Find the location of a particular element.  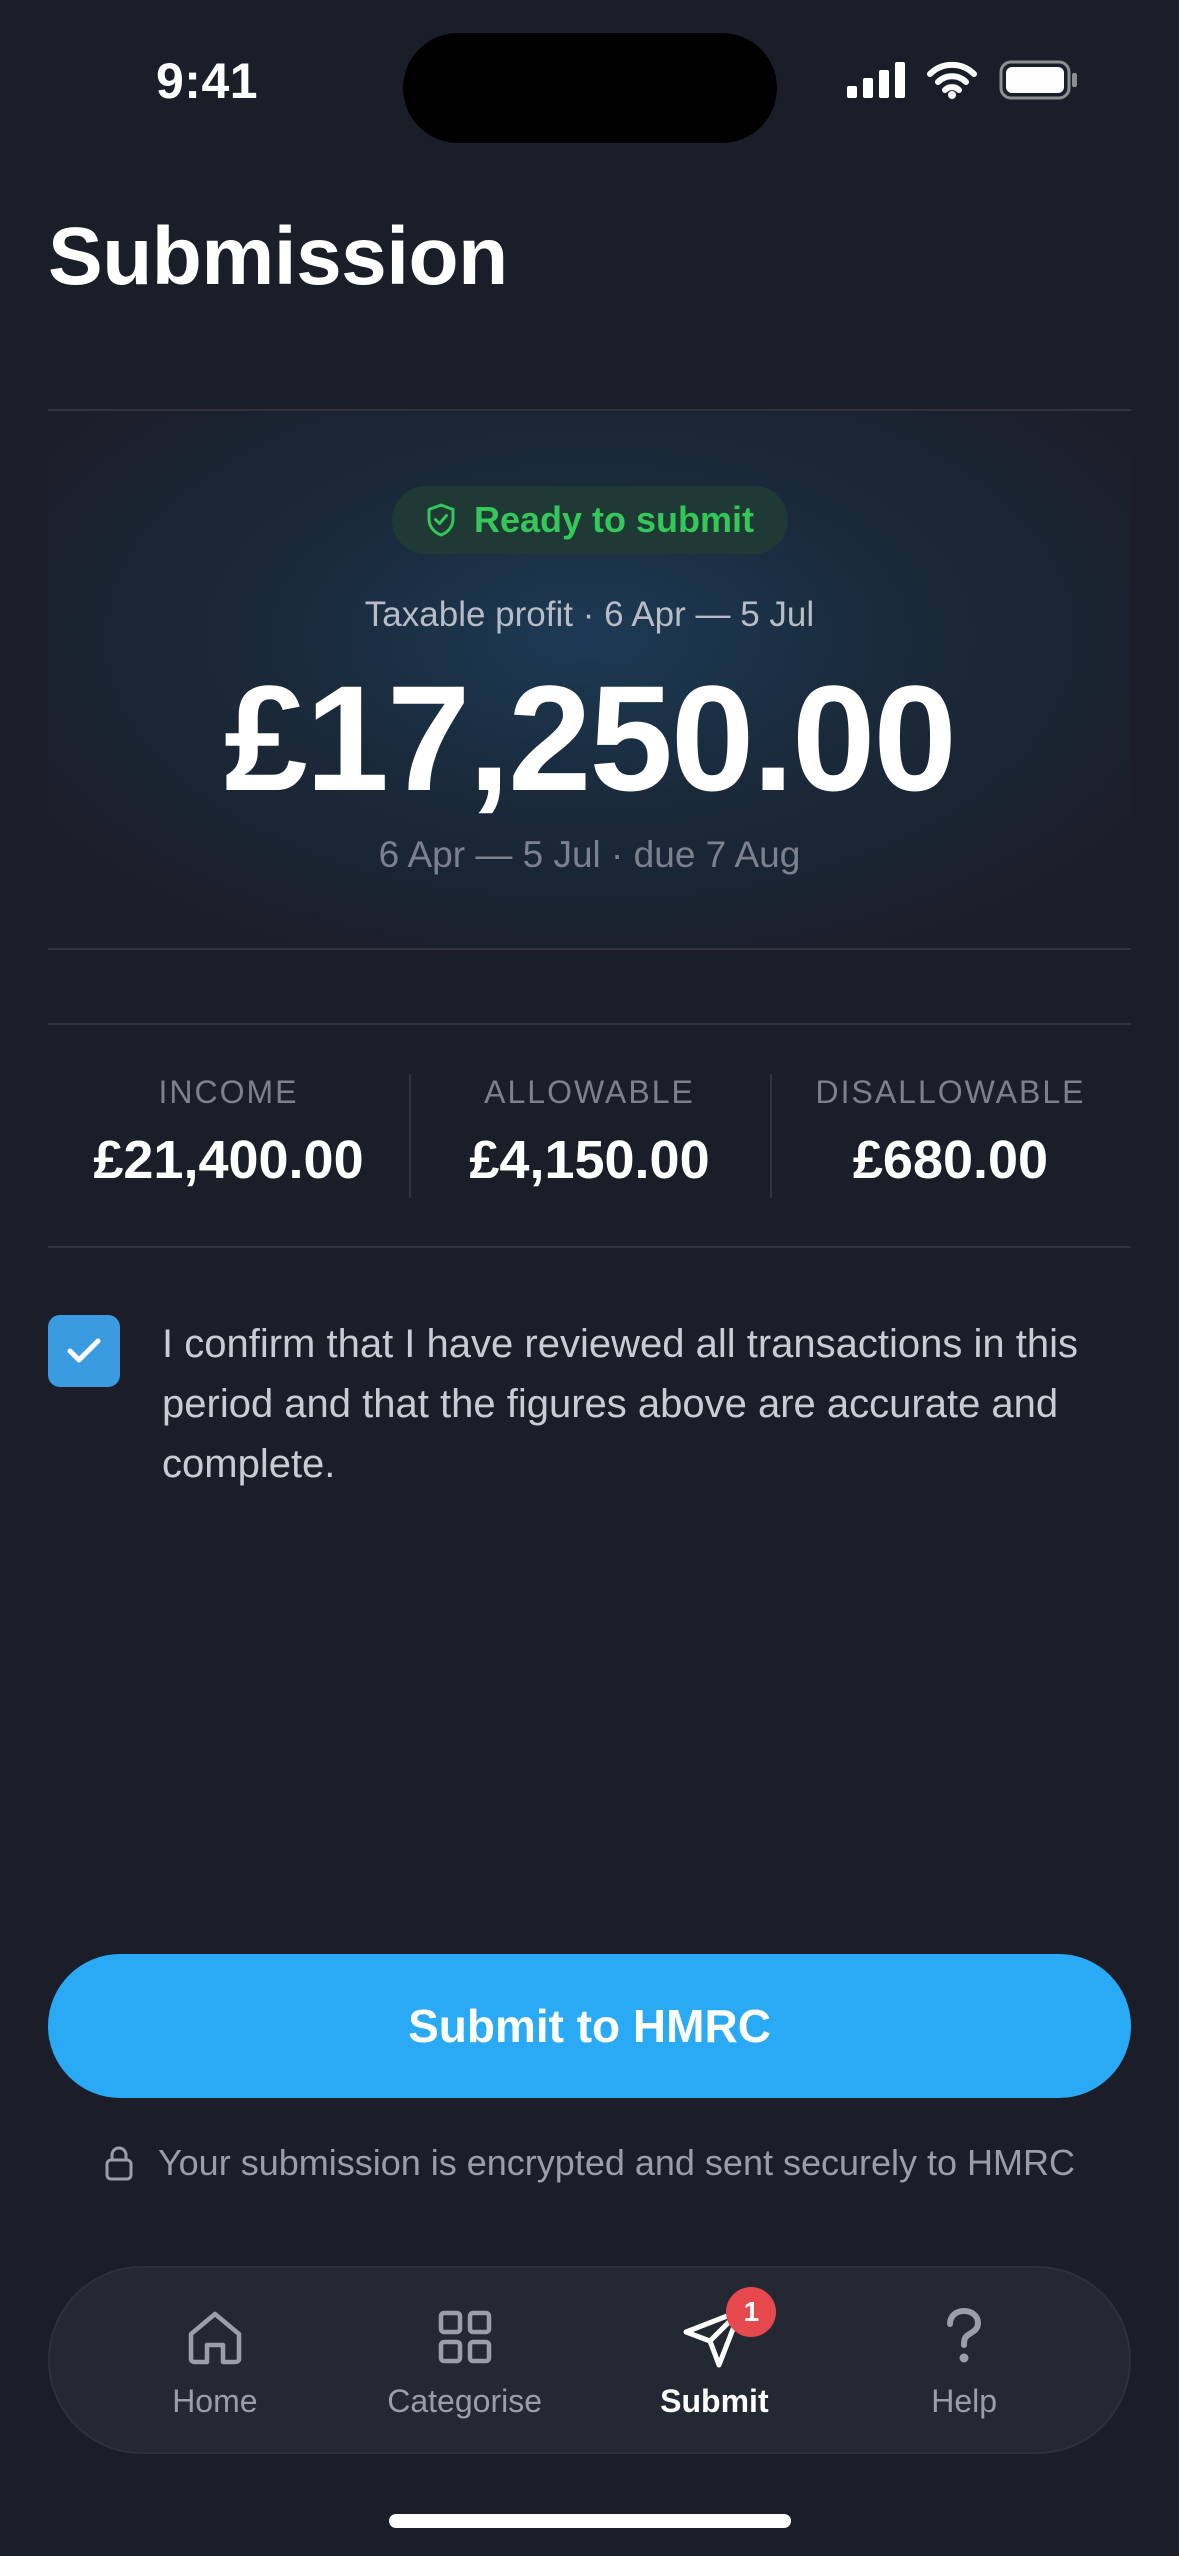

tab-label: Submit is located at coordinates (714, 2400).